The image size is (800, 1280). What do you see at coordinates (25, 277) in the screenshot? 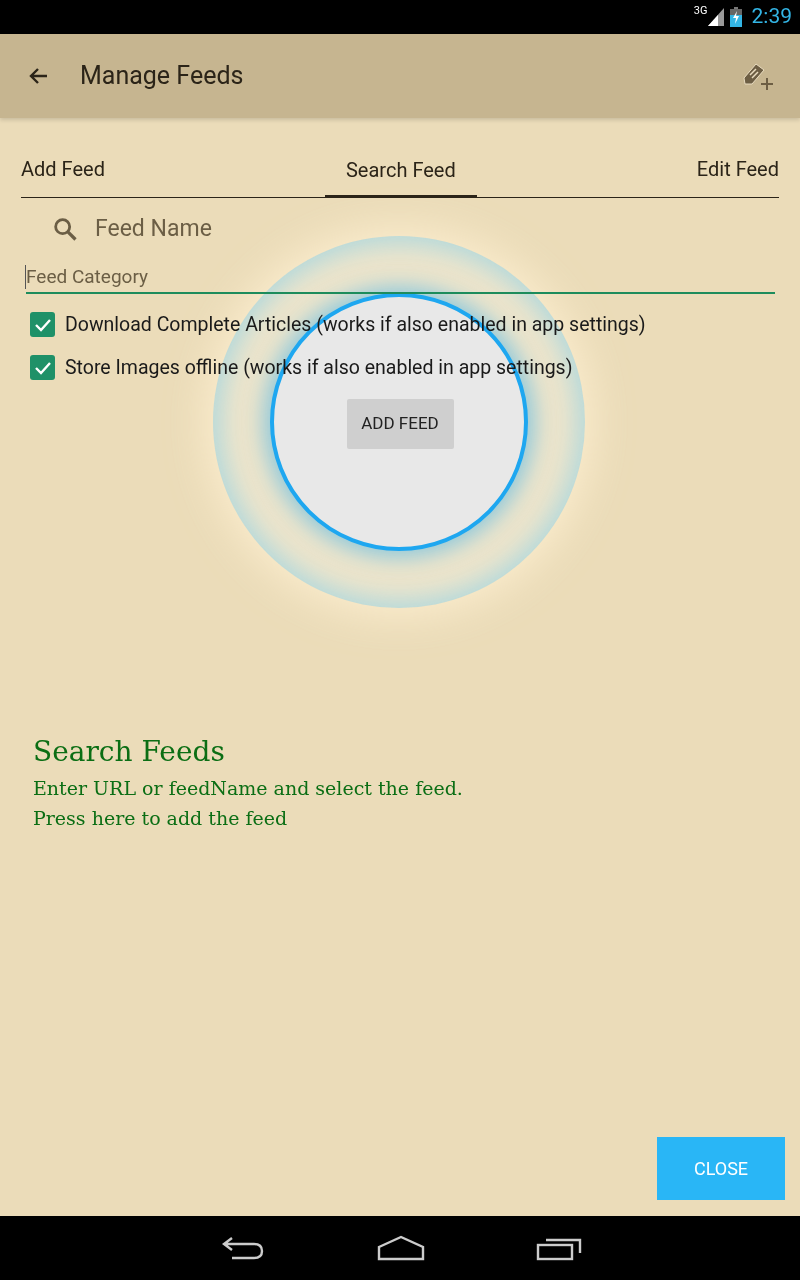
I see `text-cursor` at bounding box center [25, 277].